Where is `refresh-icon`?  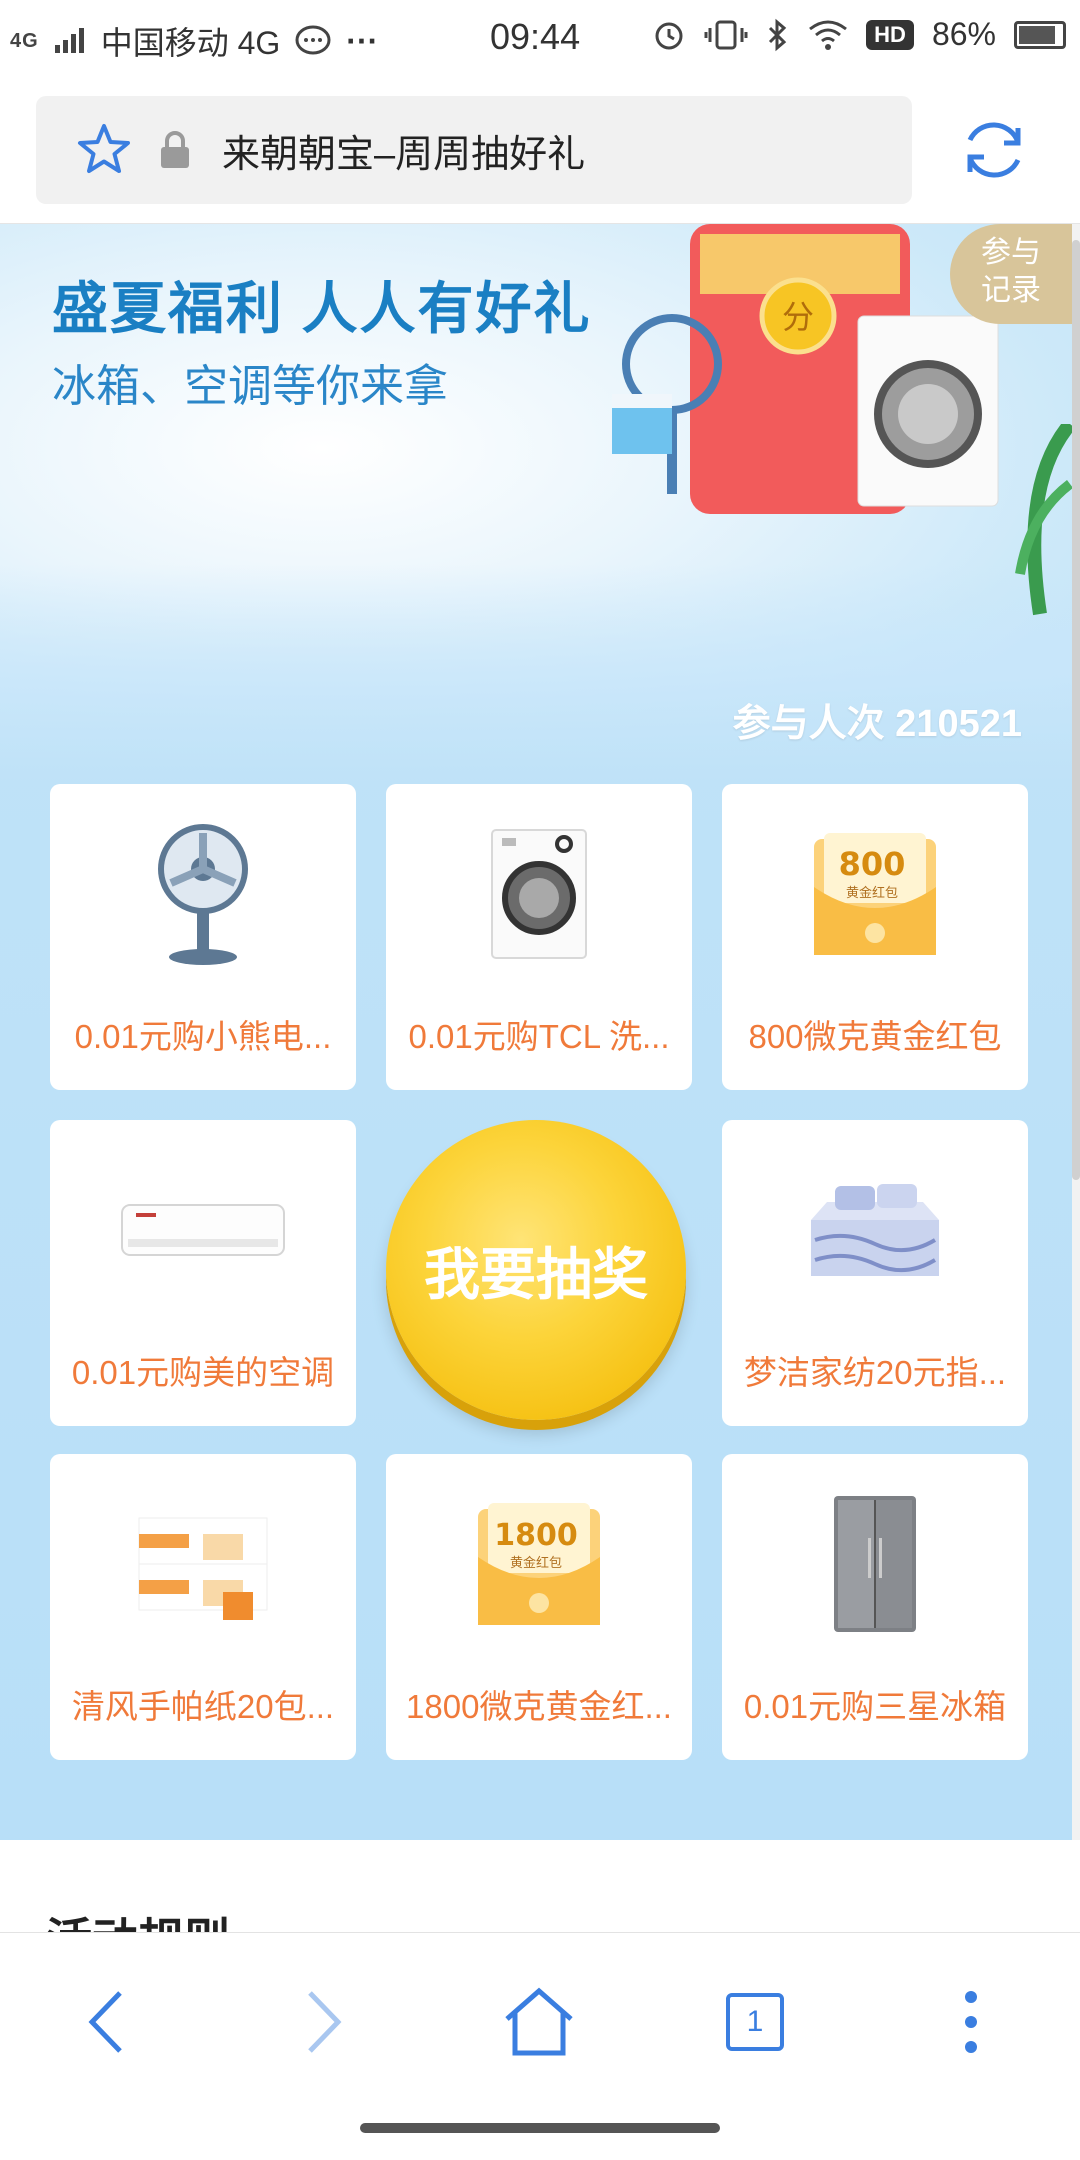
refresh-icon is located at coordinates (994, 150).